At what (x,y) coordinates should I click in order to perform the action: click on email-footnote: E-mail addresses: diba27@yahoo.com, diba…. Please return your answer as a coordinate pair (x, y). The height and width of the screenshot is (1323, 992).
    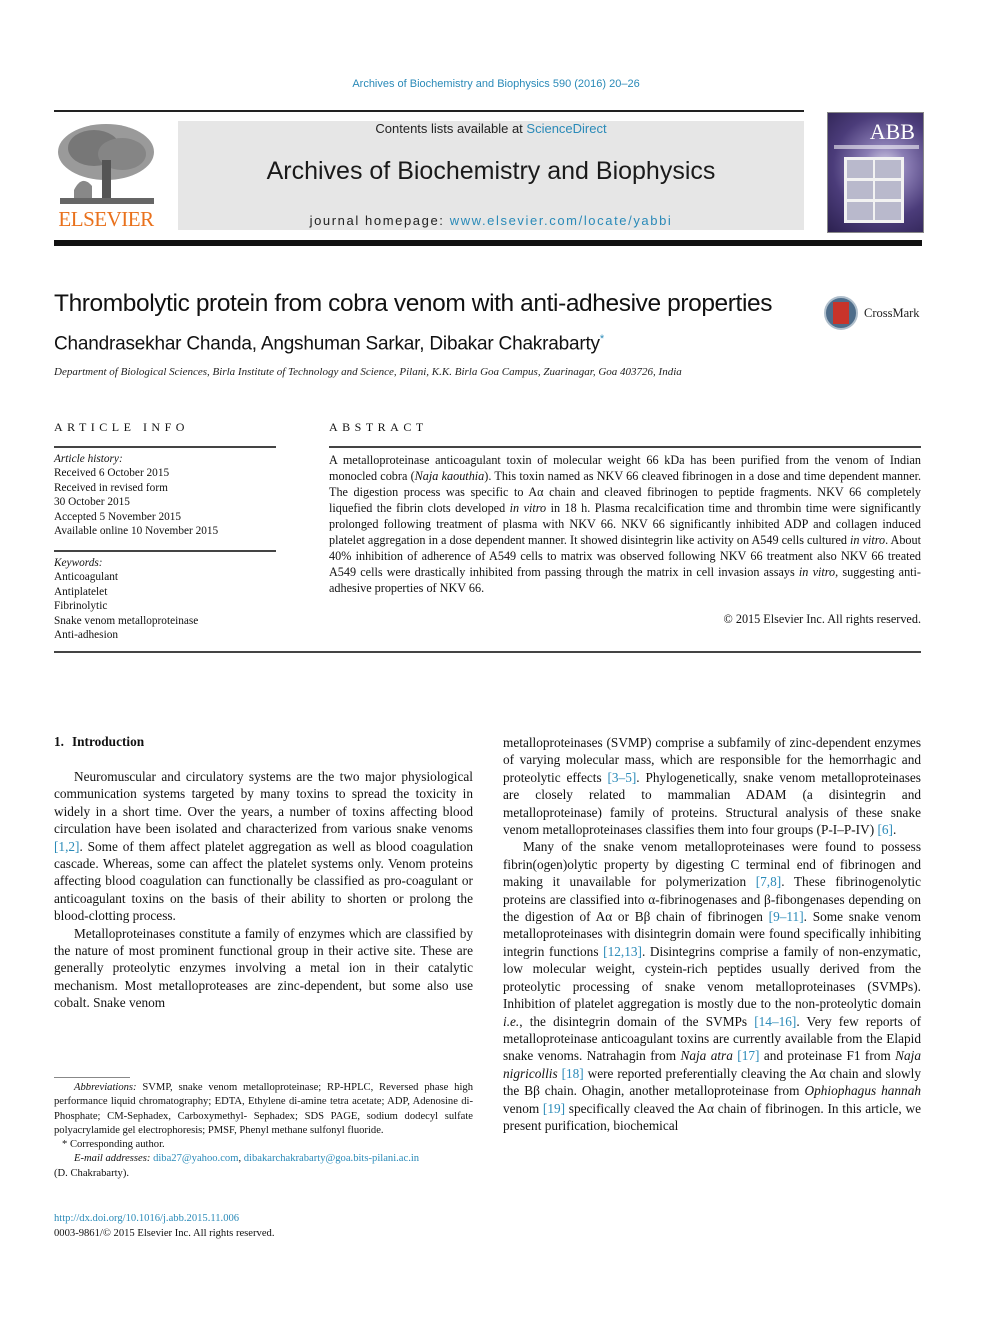
    Looking at the image, I should click on (263, 1159).